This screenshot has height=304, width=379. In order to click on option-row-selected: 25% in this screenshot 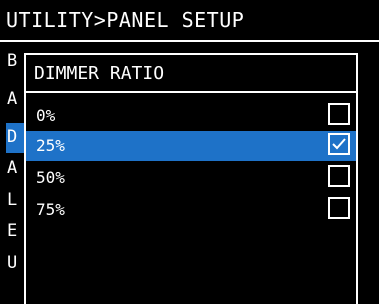, I will do `click(191, 146)`.